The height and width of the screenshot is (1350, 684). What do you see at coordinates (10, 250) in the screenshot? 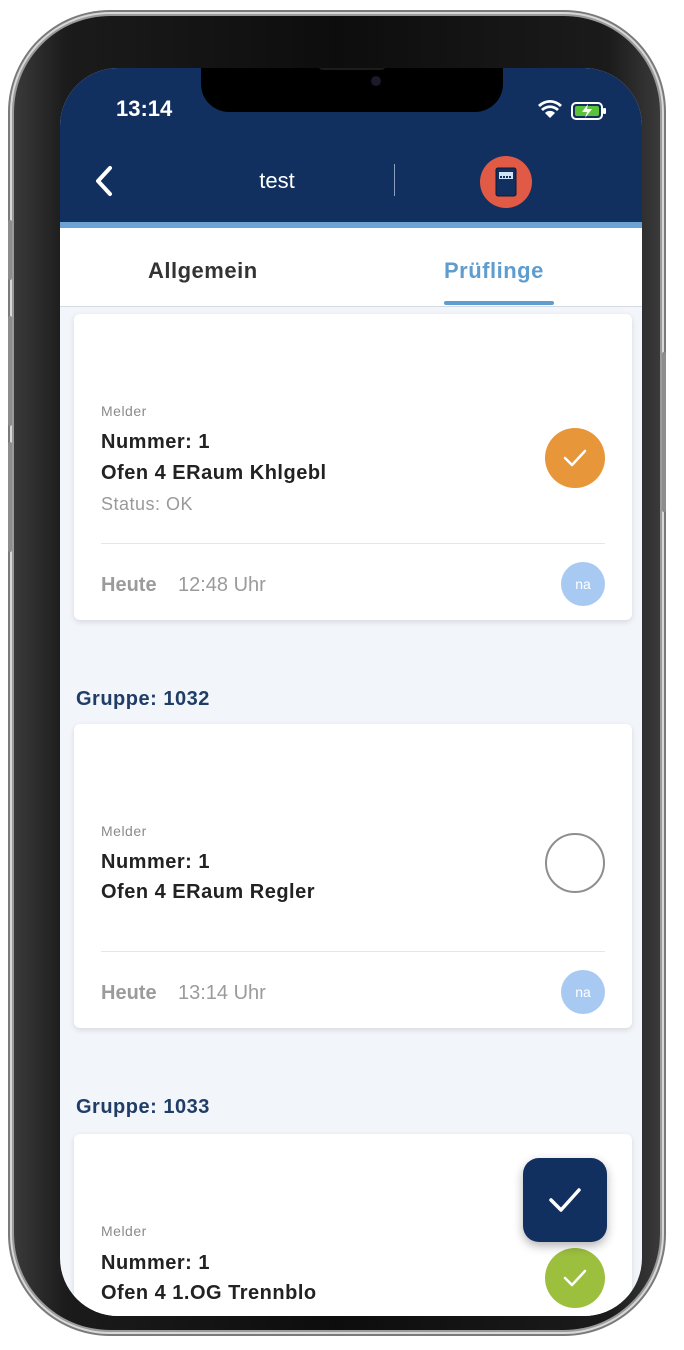
I see `side-button` at bounding box center [10, 250].